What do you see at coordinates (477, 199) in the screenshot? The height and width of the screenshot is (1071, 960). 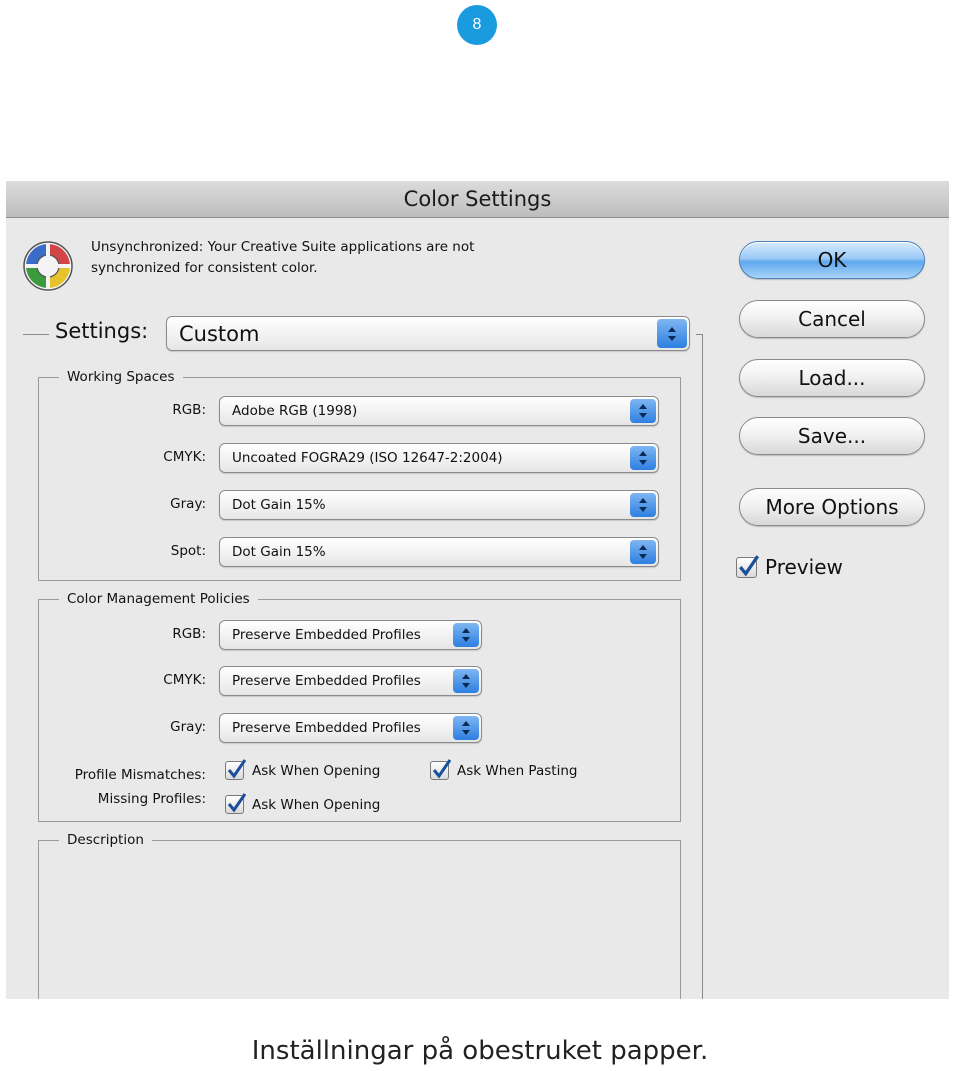 I see `window-title: Color Settings` at bounding box center [477, 199].